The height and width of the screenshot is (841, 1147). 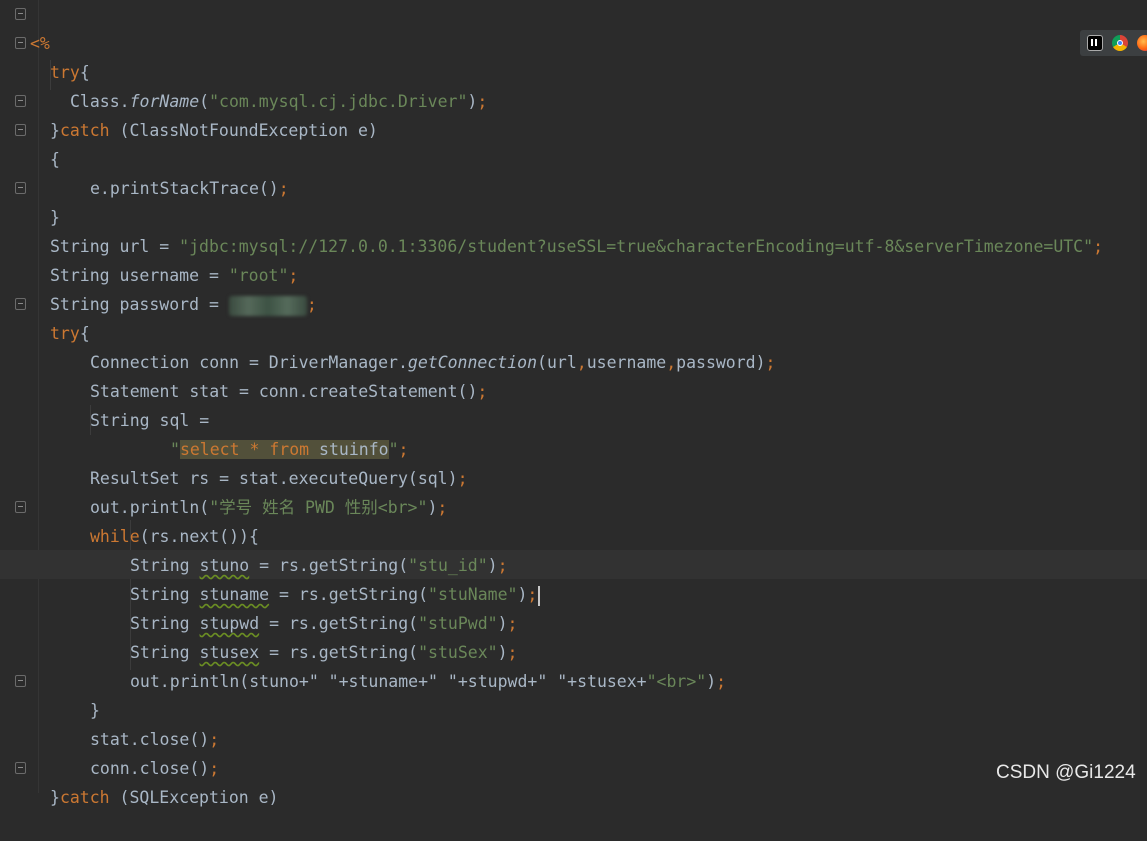 What do you see at coordinates (209, 449) in the screenshot?
I see `sql-keyword-select: select` at bounding box center [209, 449].